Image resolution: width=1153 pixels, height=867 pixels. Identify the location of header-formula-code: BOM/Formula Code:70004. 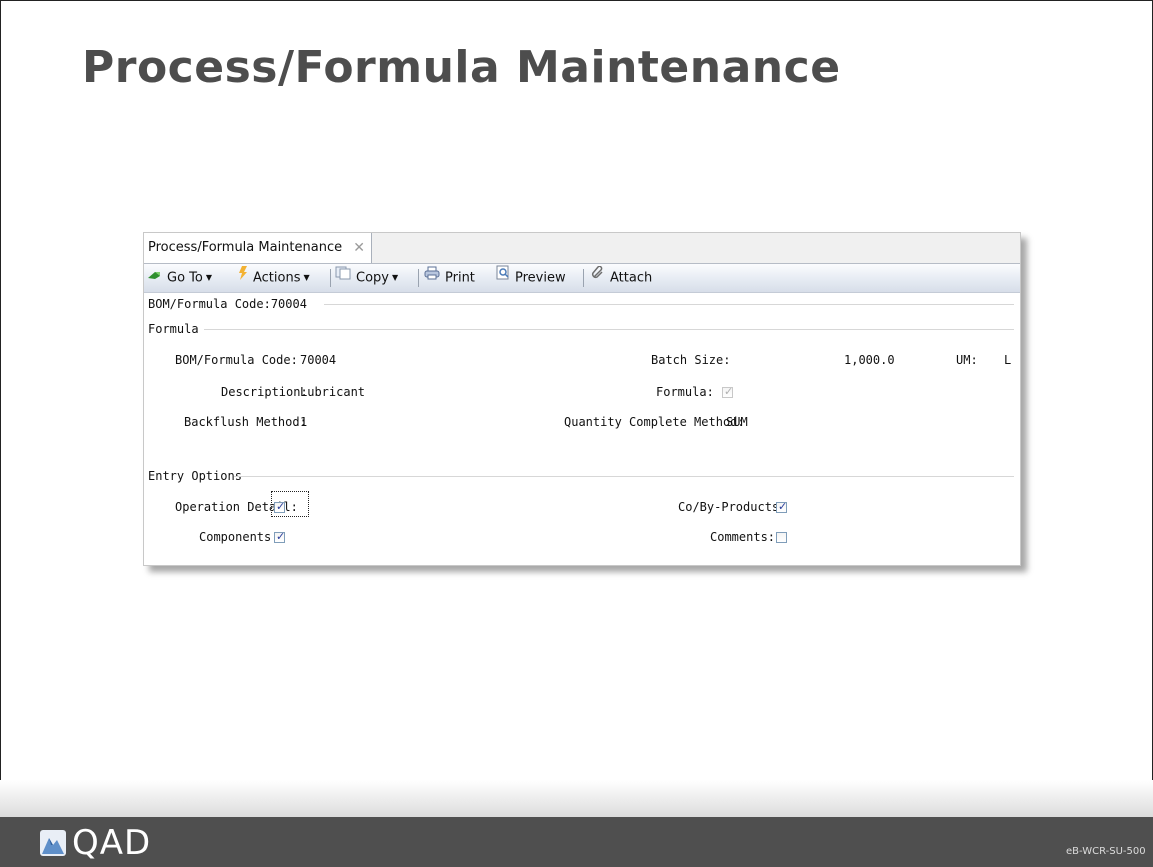
(227, 304).